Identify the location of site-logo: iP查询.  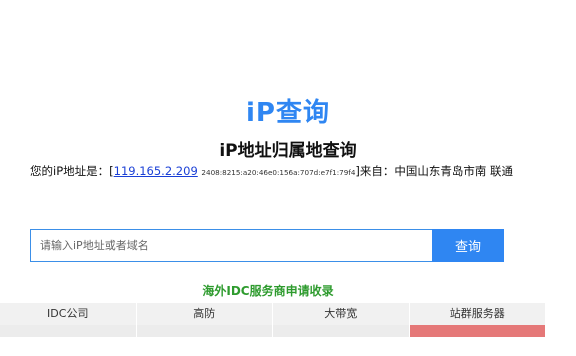
(288, 110).